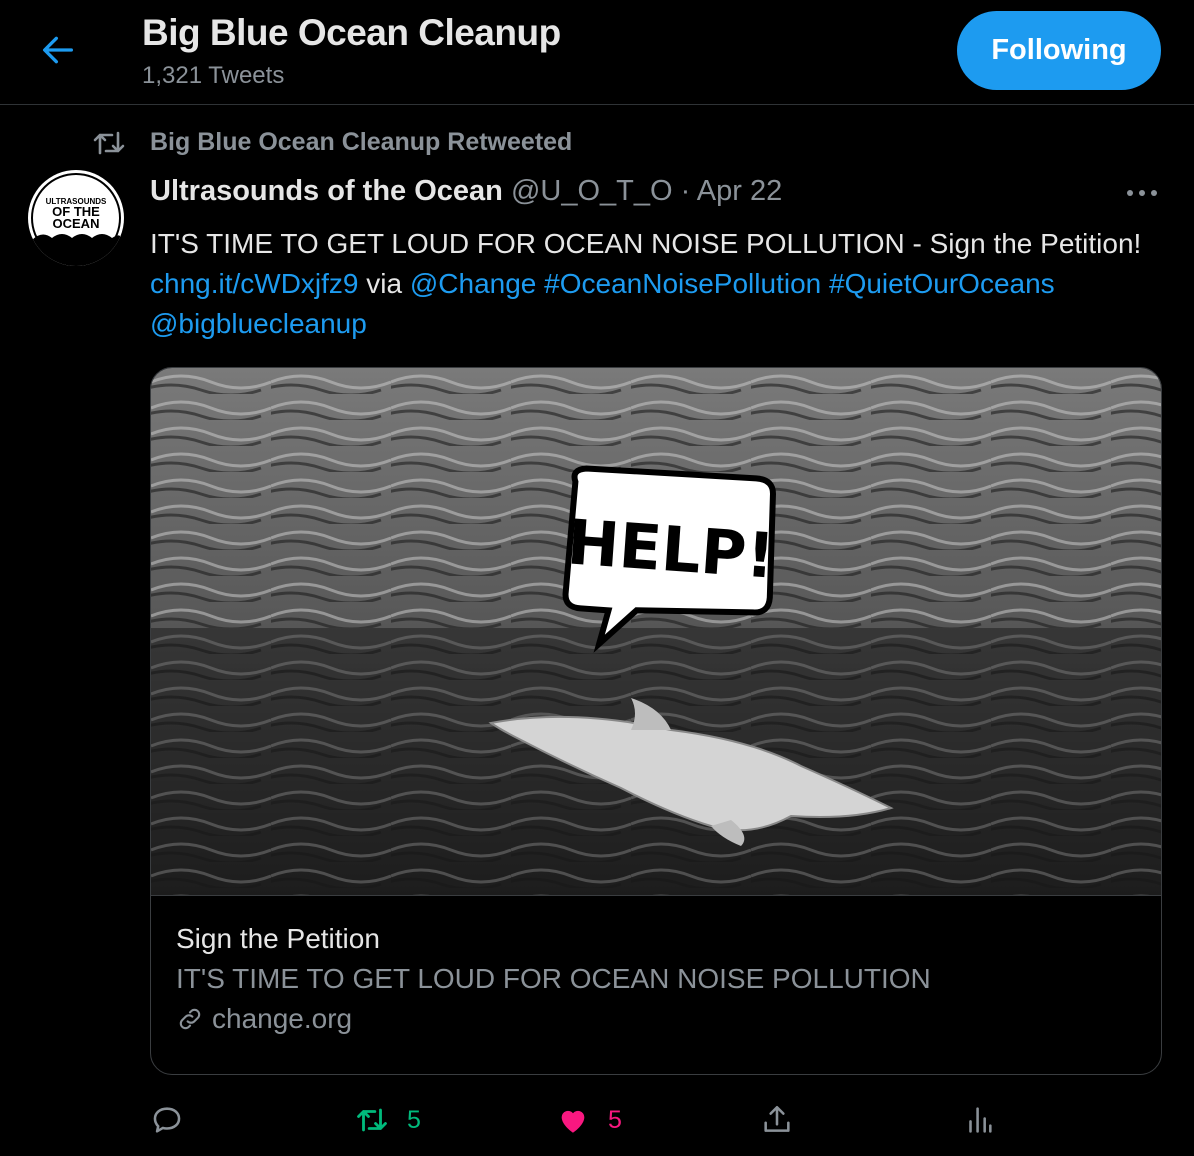 This screenshot has width=1194, height=1156. What do you see at coordinates (213, 75) in the screenshot?
I see `tweet-count: 1,321 Tweets` at bounding box center [213, 75].